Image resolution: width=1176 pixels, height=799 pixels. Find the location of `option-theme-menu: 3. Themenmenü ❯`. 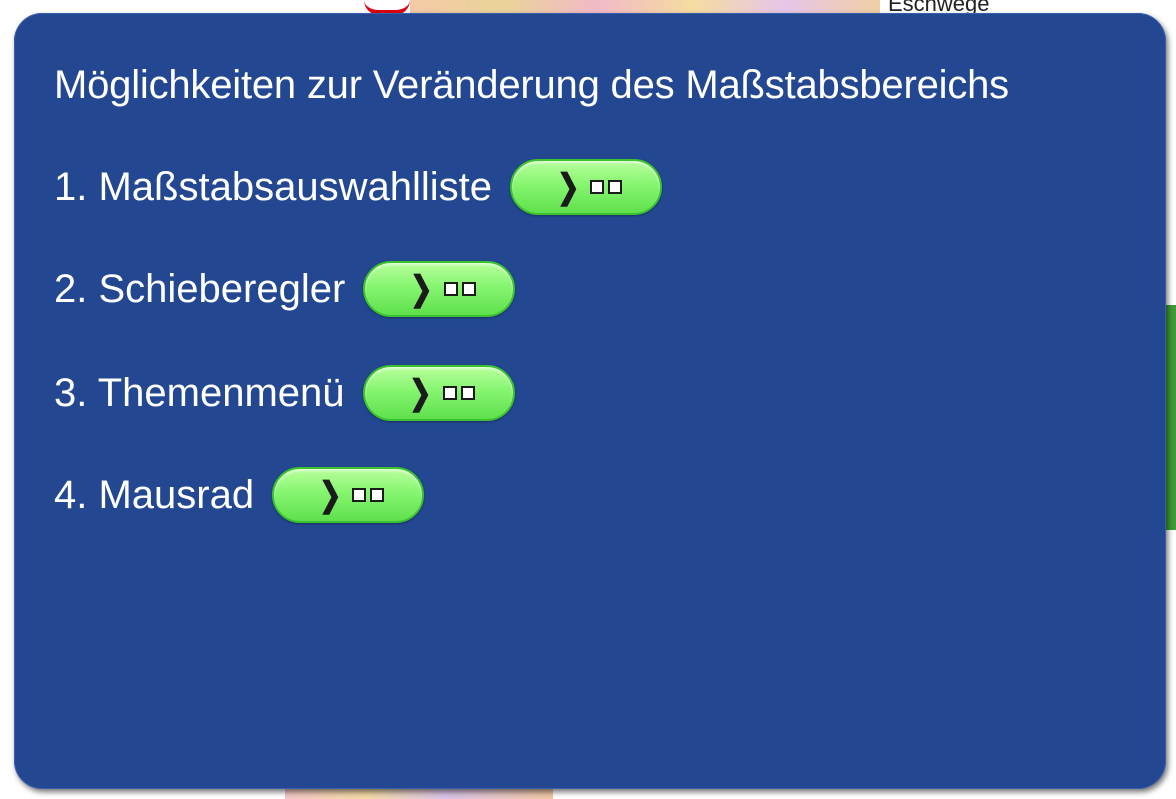

option-theme-menu: 3. Themenmenü ❯ is located at coordinates (284, 393).